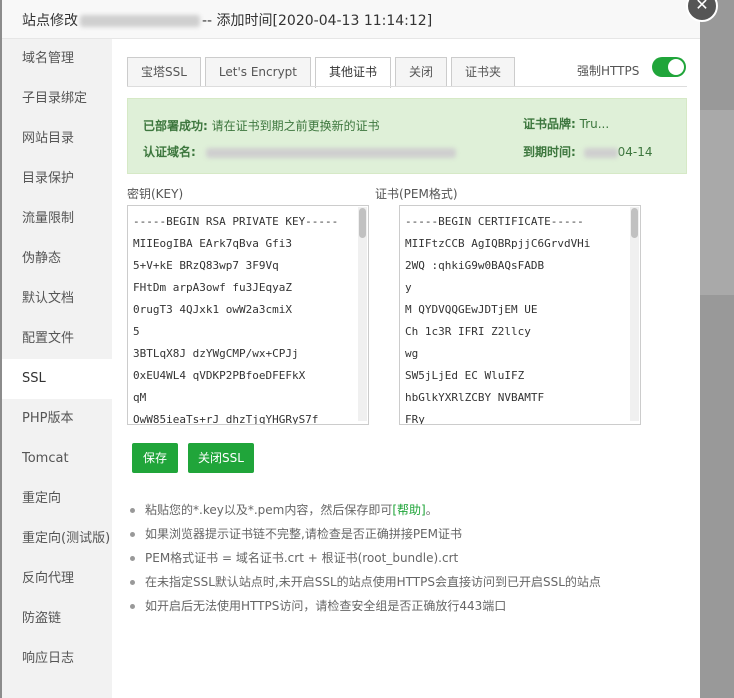 Image resolution: width=734 pixels, height=698 pixels. Describe the element at coordinates (57, 339) in the screenshot. I see `sidebar-item-config: 配置文件` at that location.